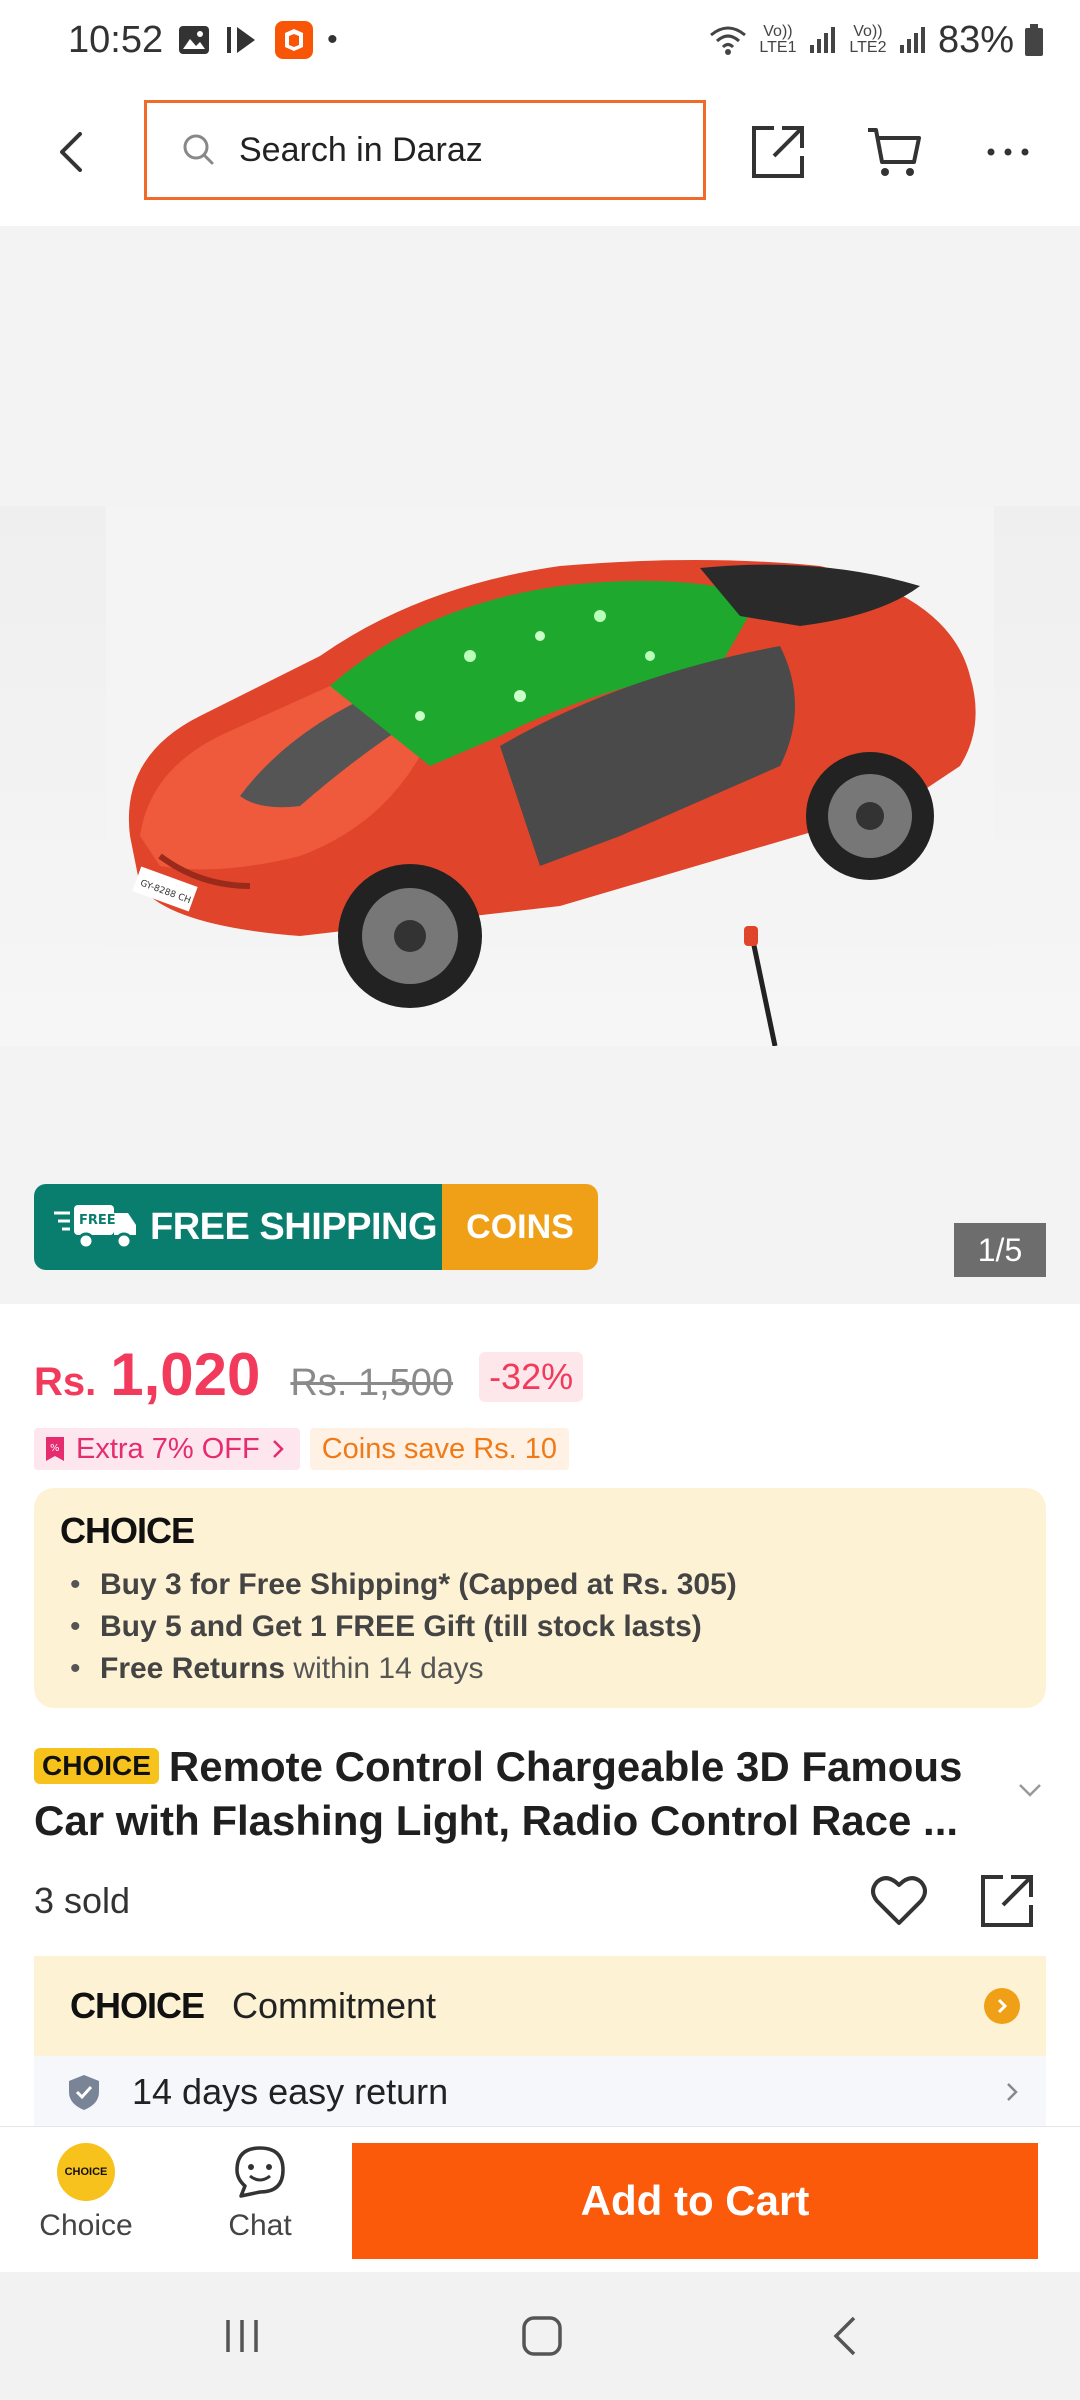 This screenshot has height=2400, width=1080. I want to click on shield-check-icon, so click(84, 2092).